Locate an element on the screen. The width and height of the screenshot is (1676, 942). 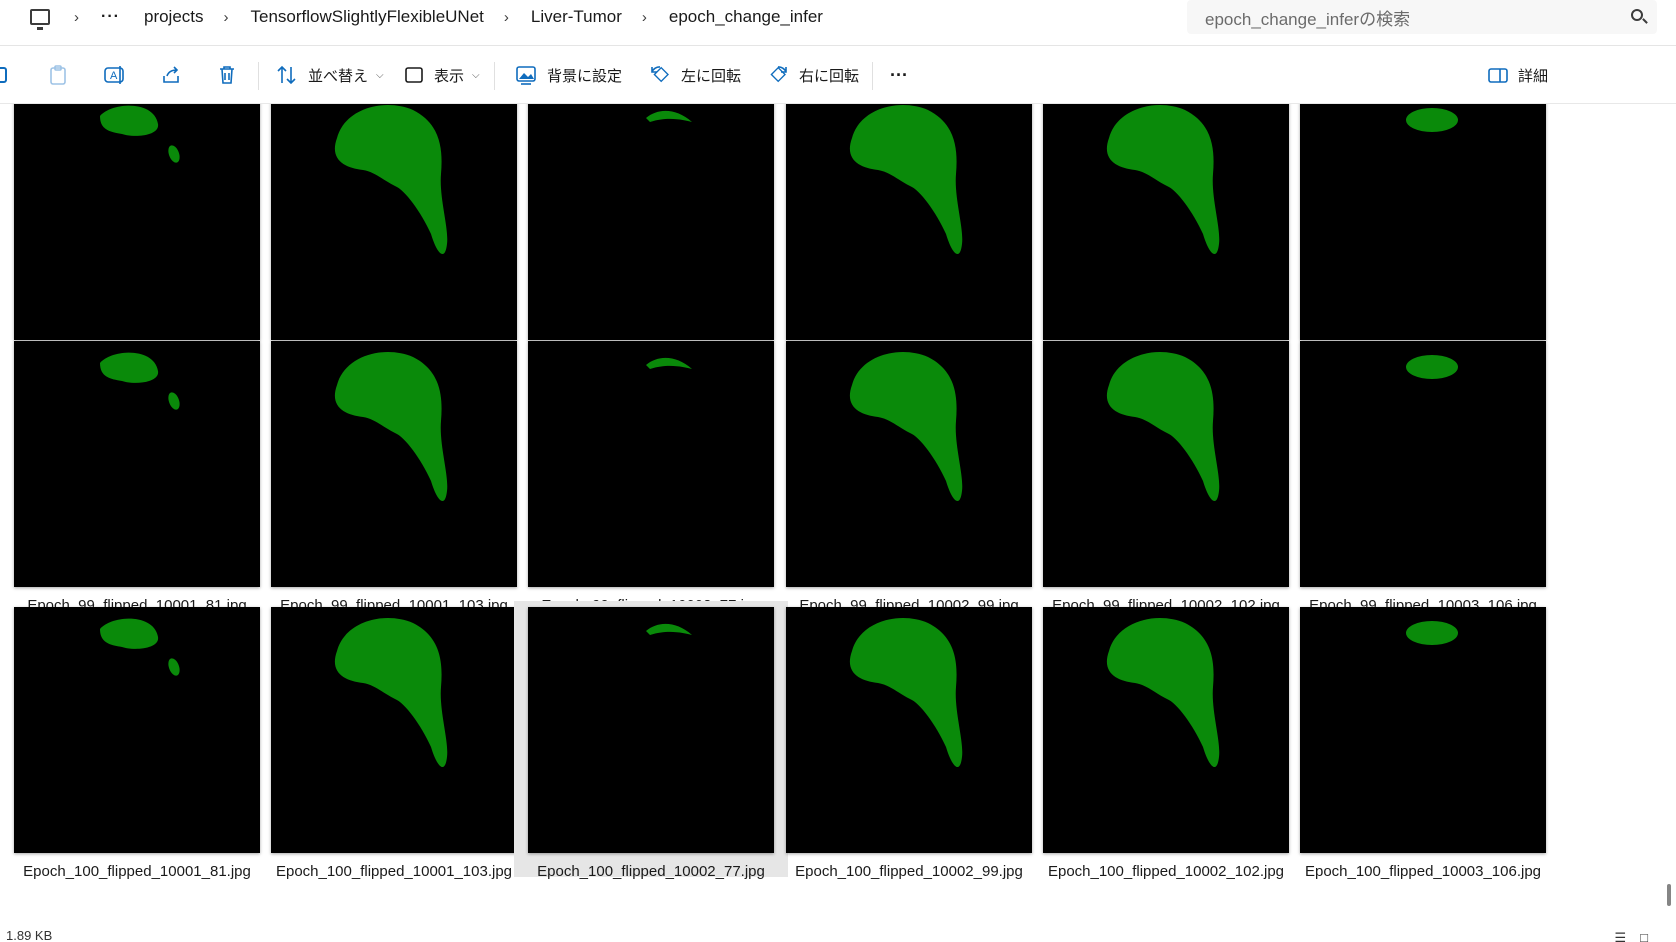
status-bar: 1.89 KB ☰□ is located at coordinates (838, 935).